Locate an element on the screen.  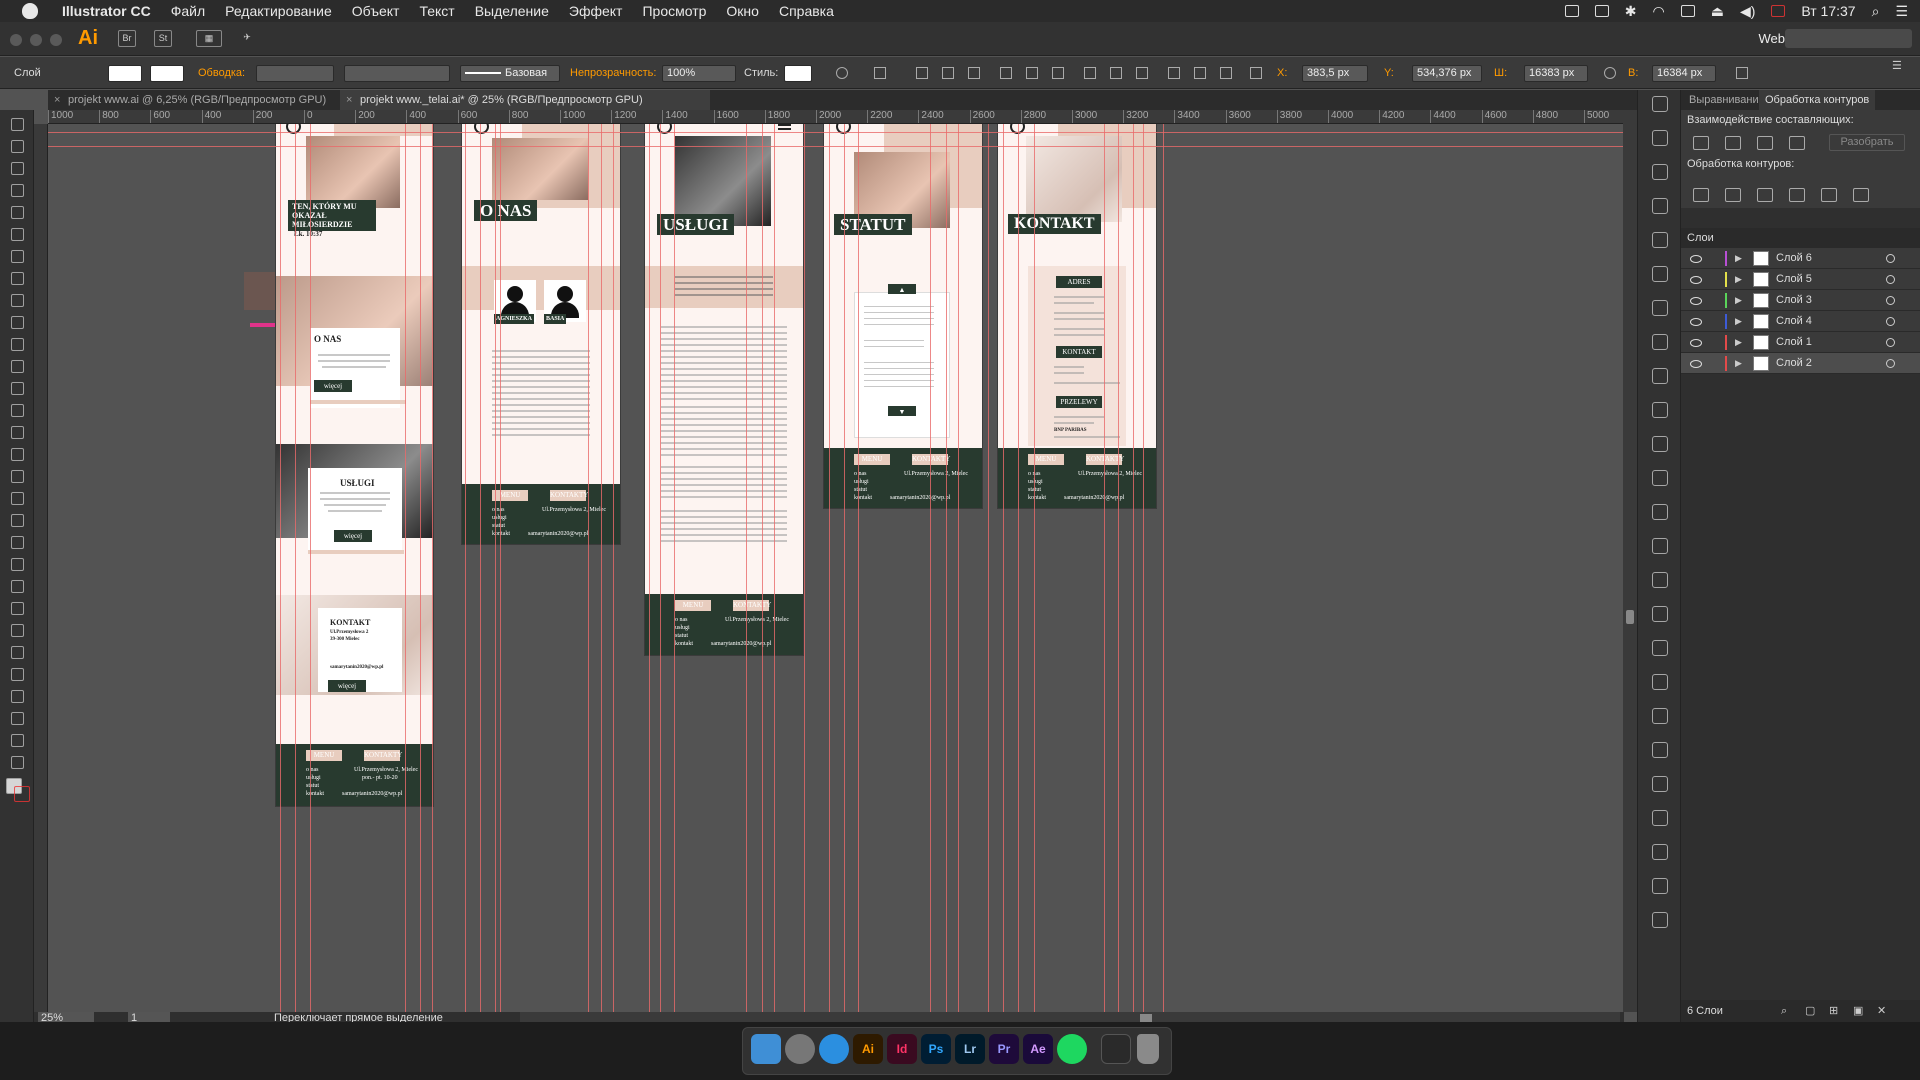
magic-wand-tool-icon is located at coordinates (17, 168).